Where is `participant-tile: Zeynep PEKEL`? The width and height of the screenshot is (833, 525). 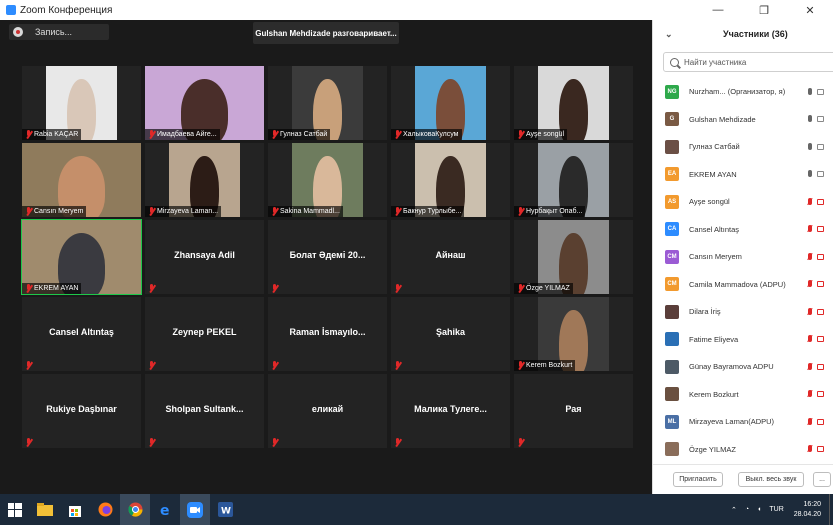
participant-tile: Zeynep PEKEL is located at coordinates (204, 334).